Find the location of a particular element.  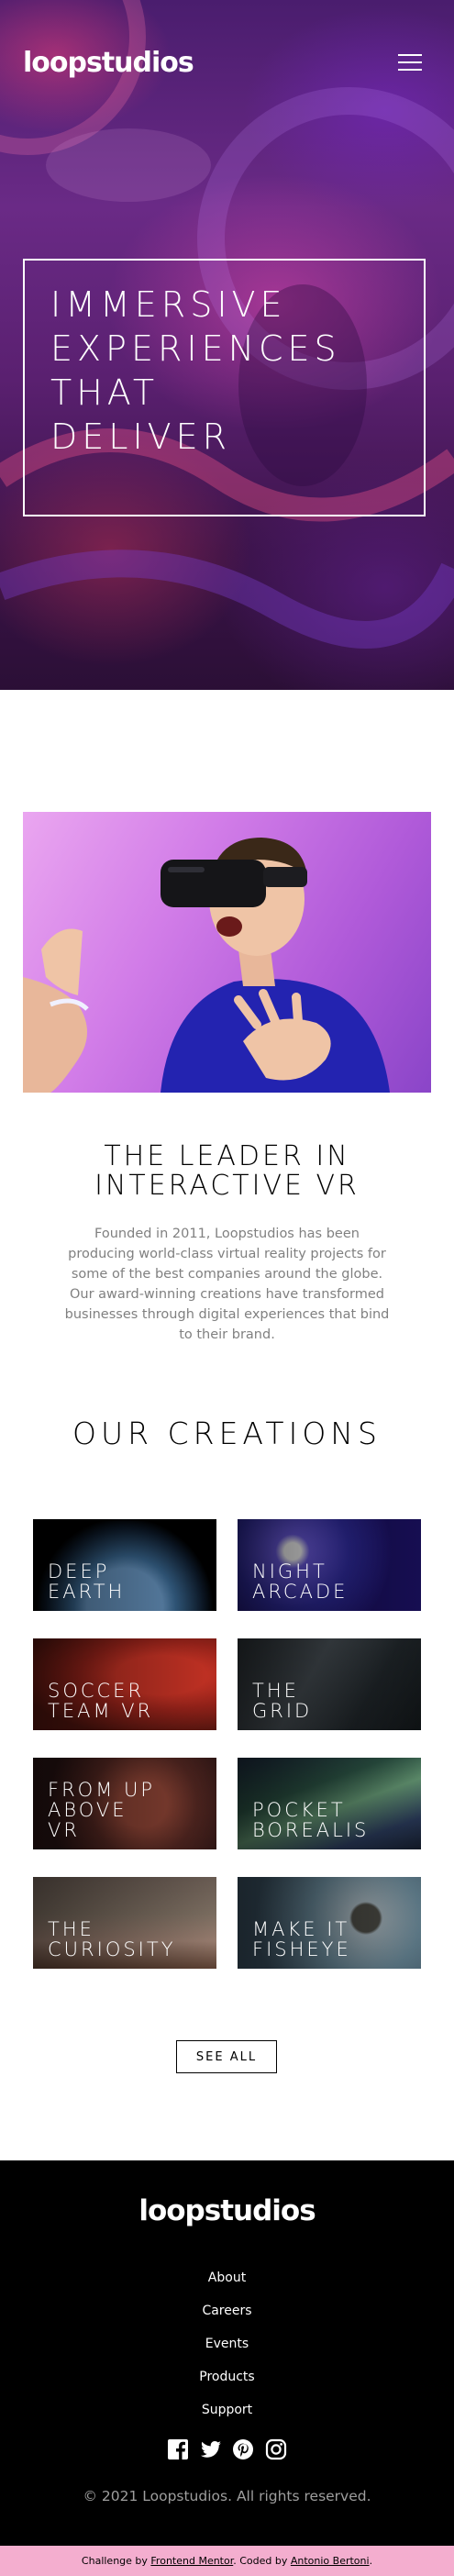

creation-label-line: NIGHT is located at coordinates (289, 1571).